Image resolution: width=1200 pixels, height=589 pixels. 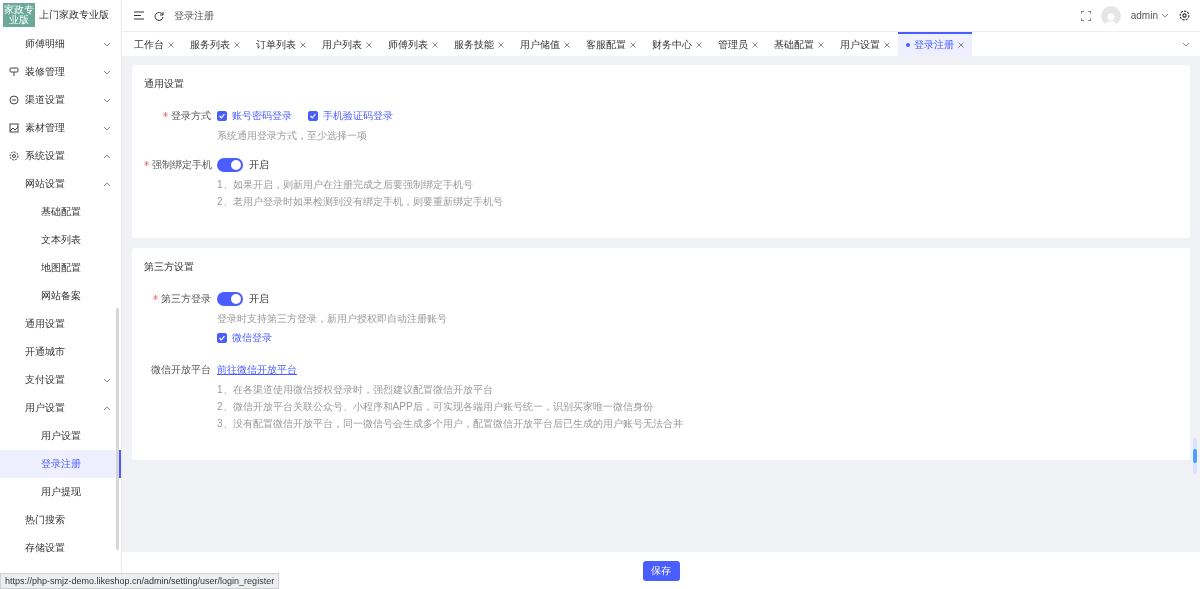 I want to click on menu-icon, so click(x=139, y=15).